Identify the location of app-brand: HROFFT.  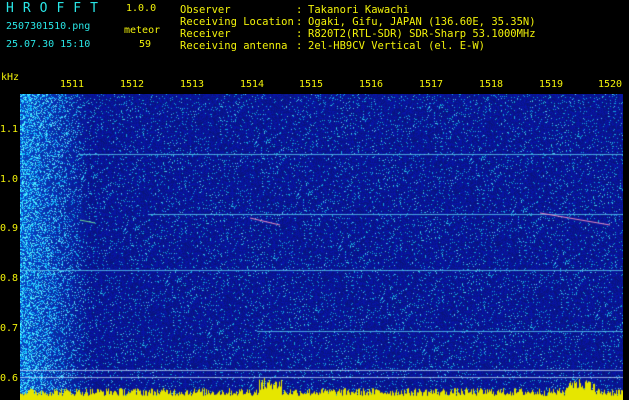
(56, 8).